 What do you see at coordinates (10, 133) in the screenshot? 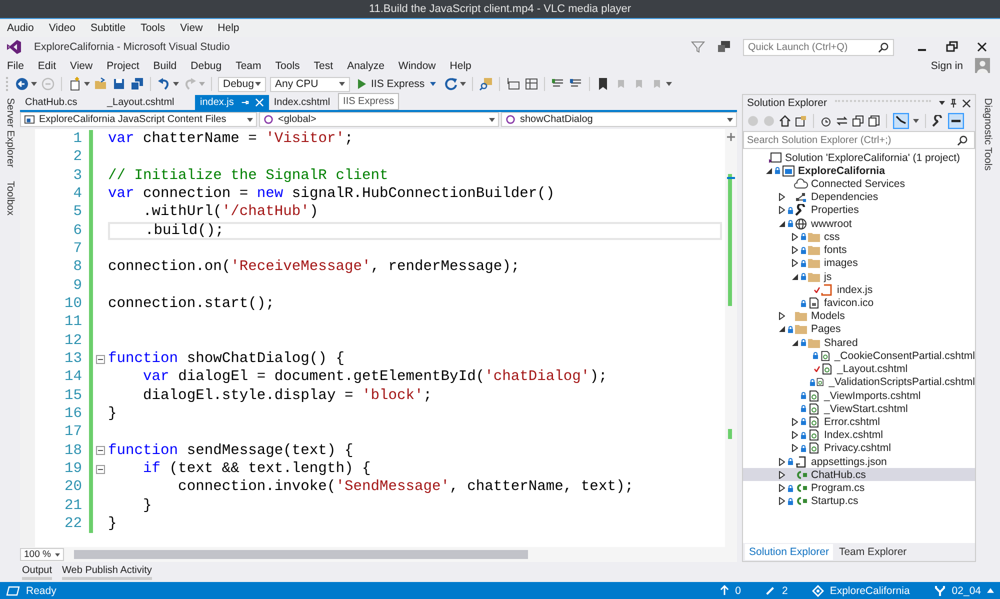
I see `side-tab: Server Explorer` at bounding box center [10, 133].